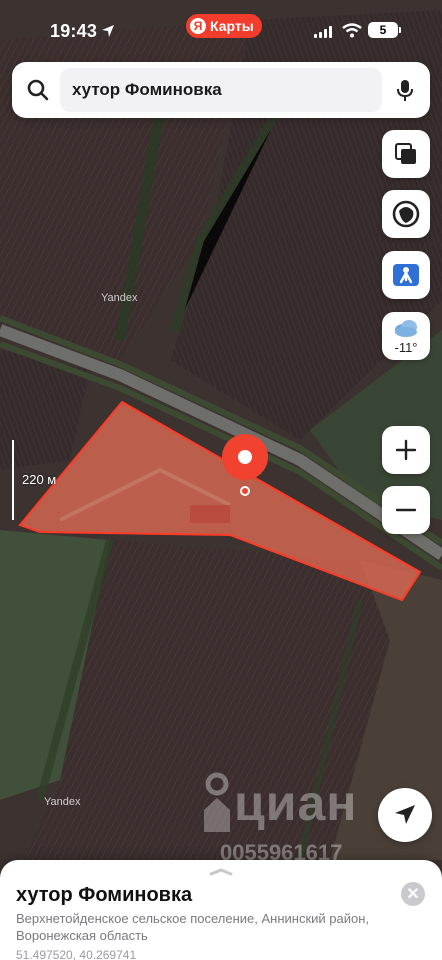 The height and width of the screenshot is (960, 442). I want to click on my-location-button, so click(405, 815).